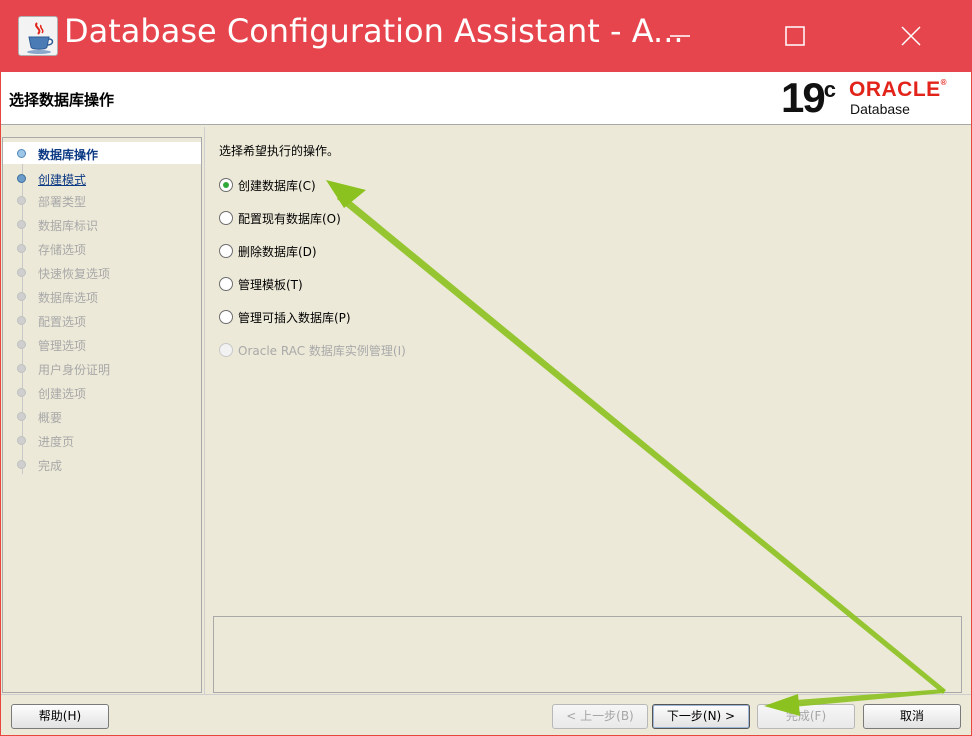 The height and width of the screenshot is (736, 972). I want to click on message-panel, so click(587, 654).